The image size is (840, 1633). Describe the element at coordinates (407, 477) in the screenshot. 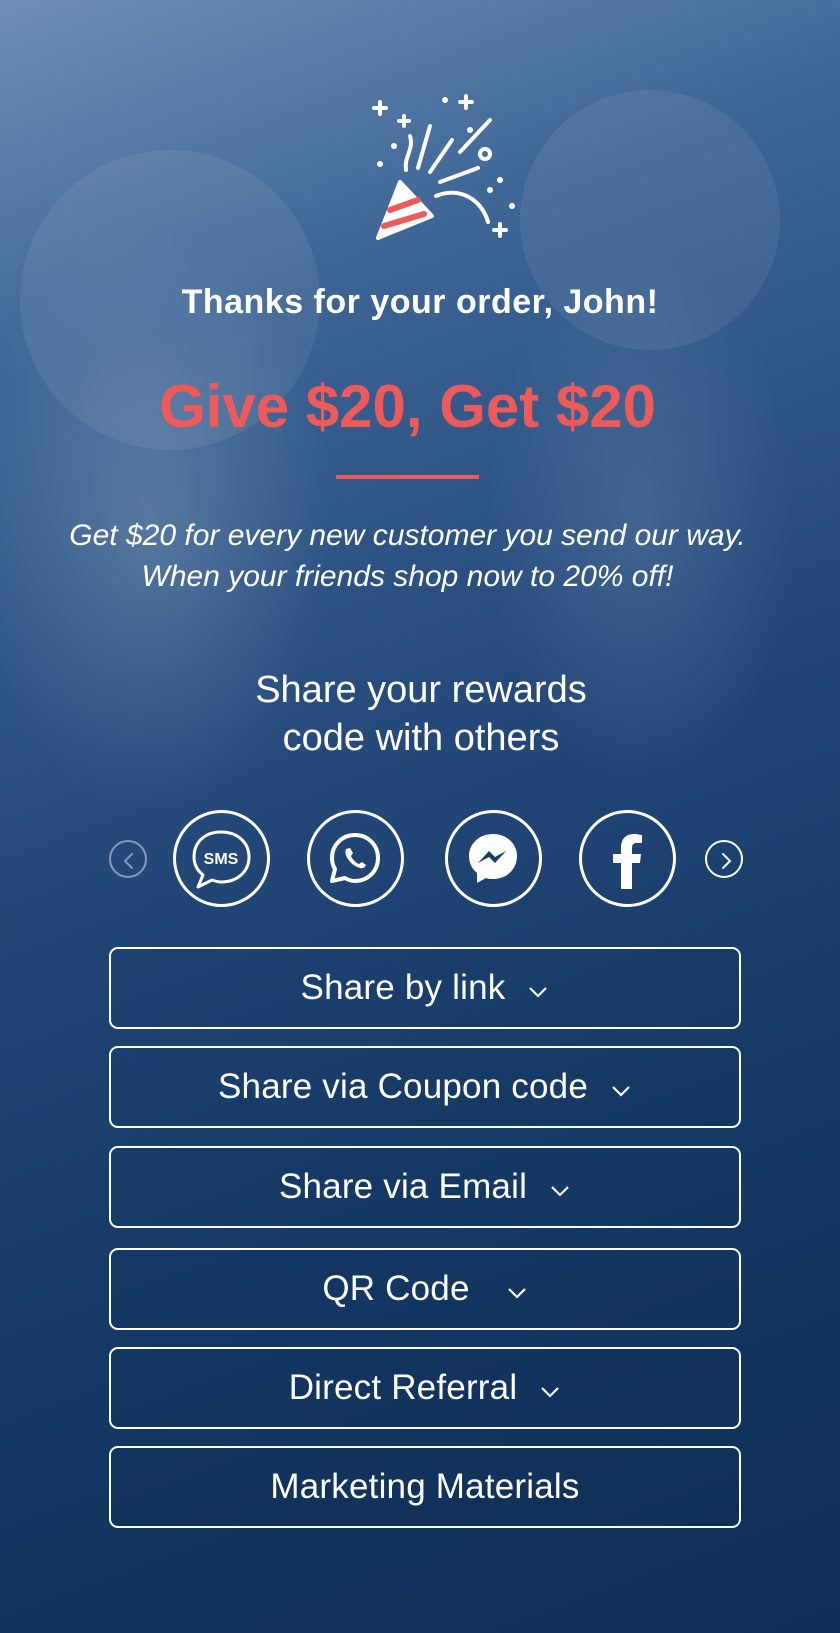

I see `headline-divider` at that location.